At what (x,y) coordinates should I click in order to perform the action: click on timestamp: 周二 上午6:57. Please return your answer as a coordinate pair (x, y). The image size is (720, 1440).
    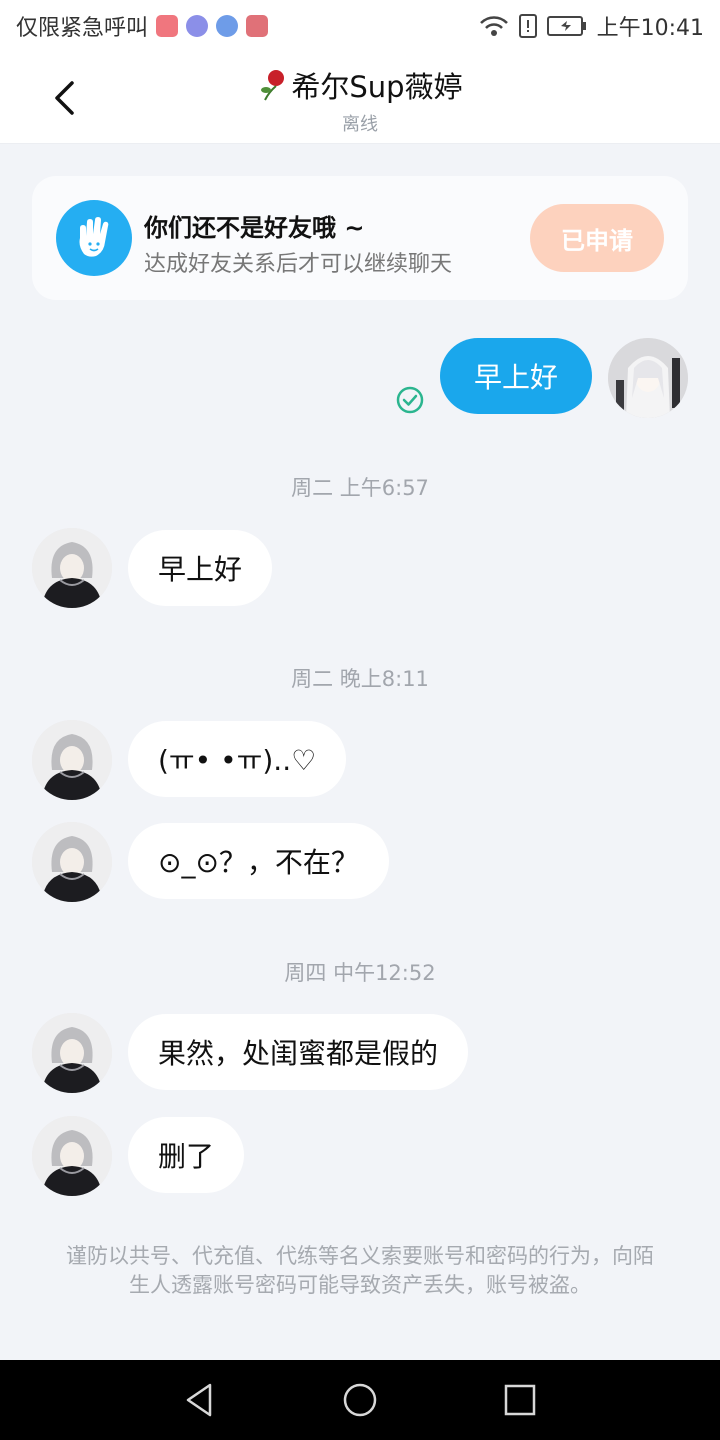
    Looking at the image, I should click on (360, 488).